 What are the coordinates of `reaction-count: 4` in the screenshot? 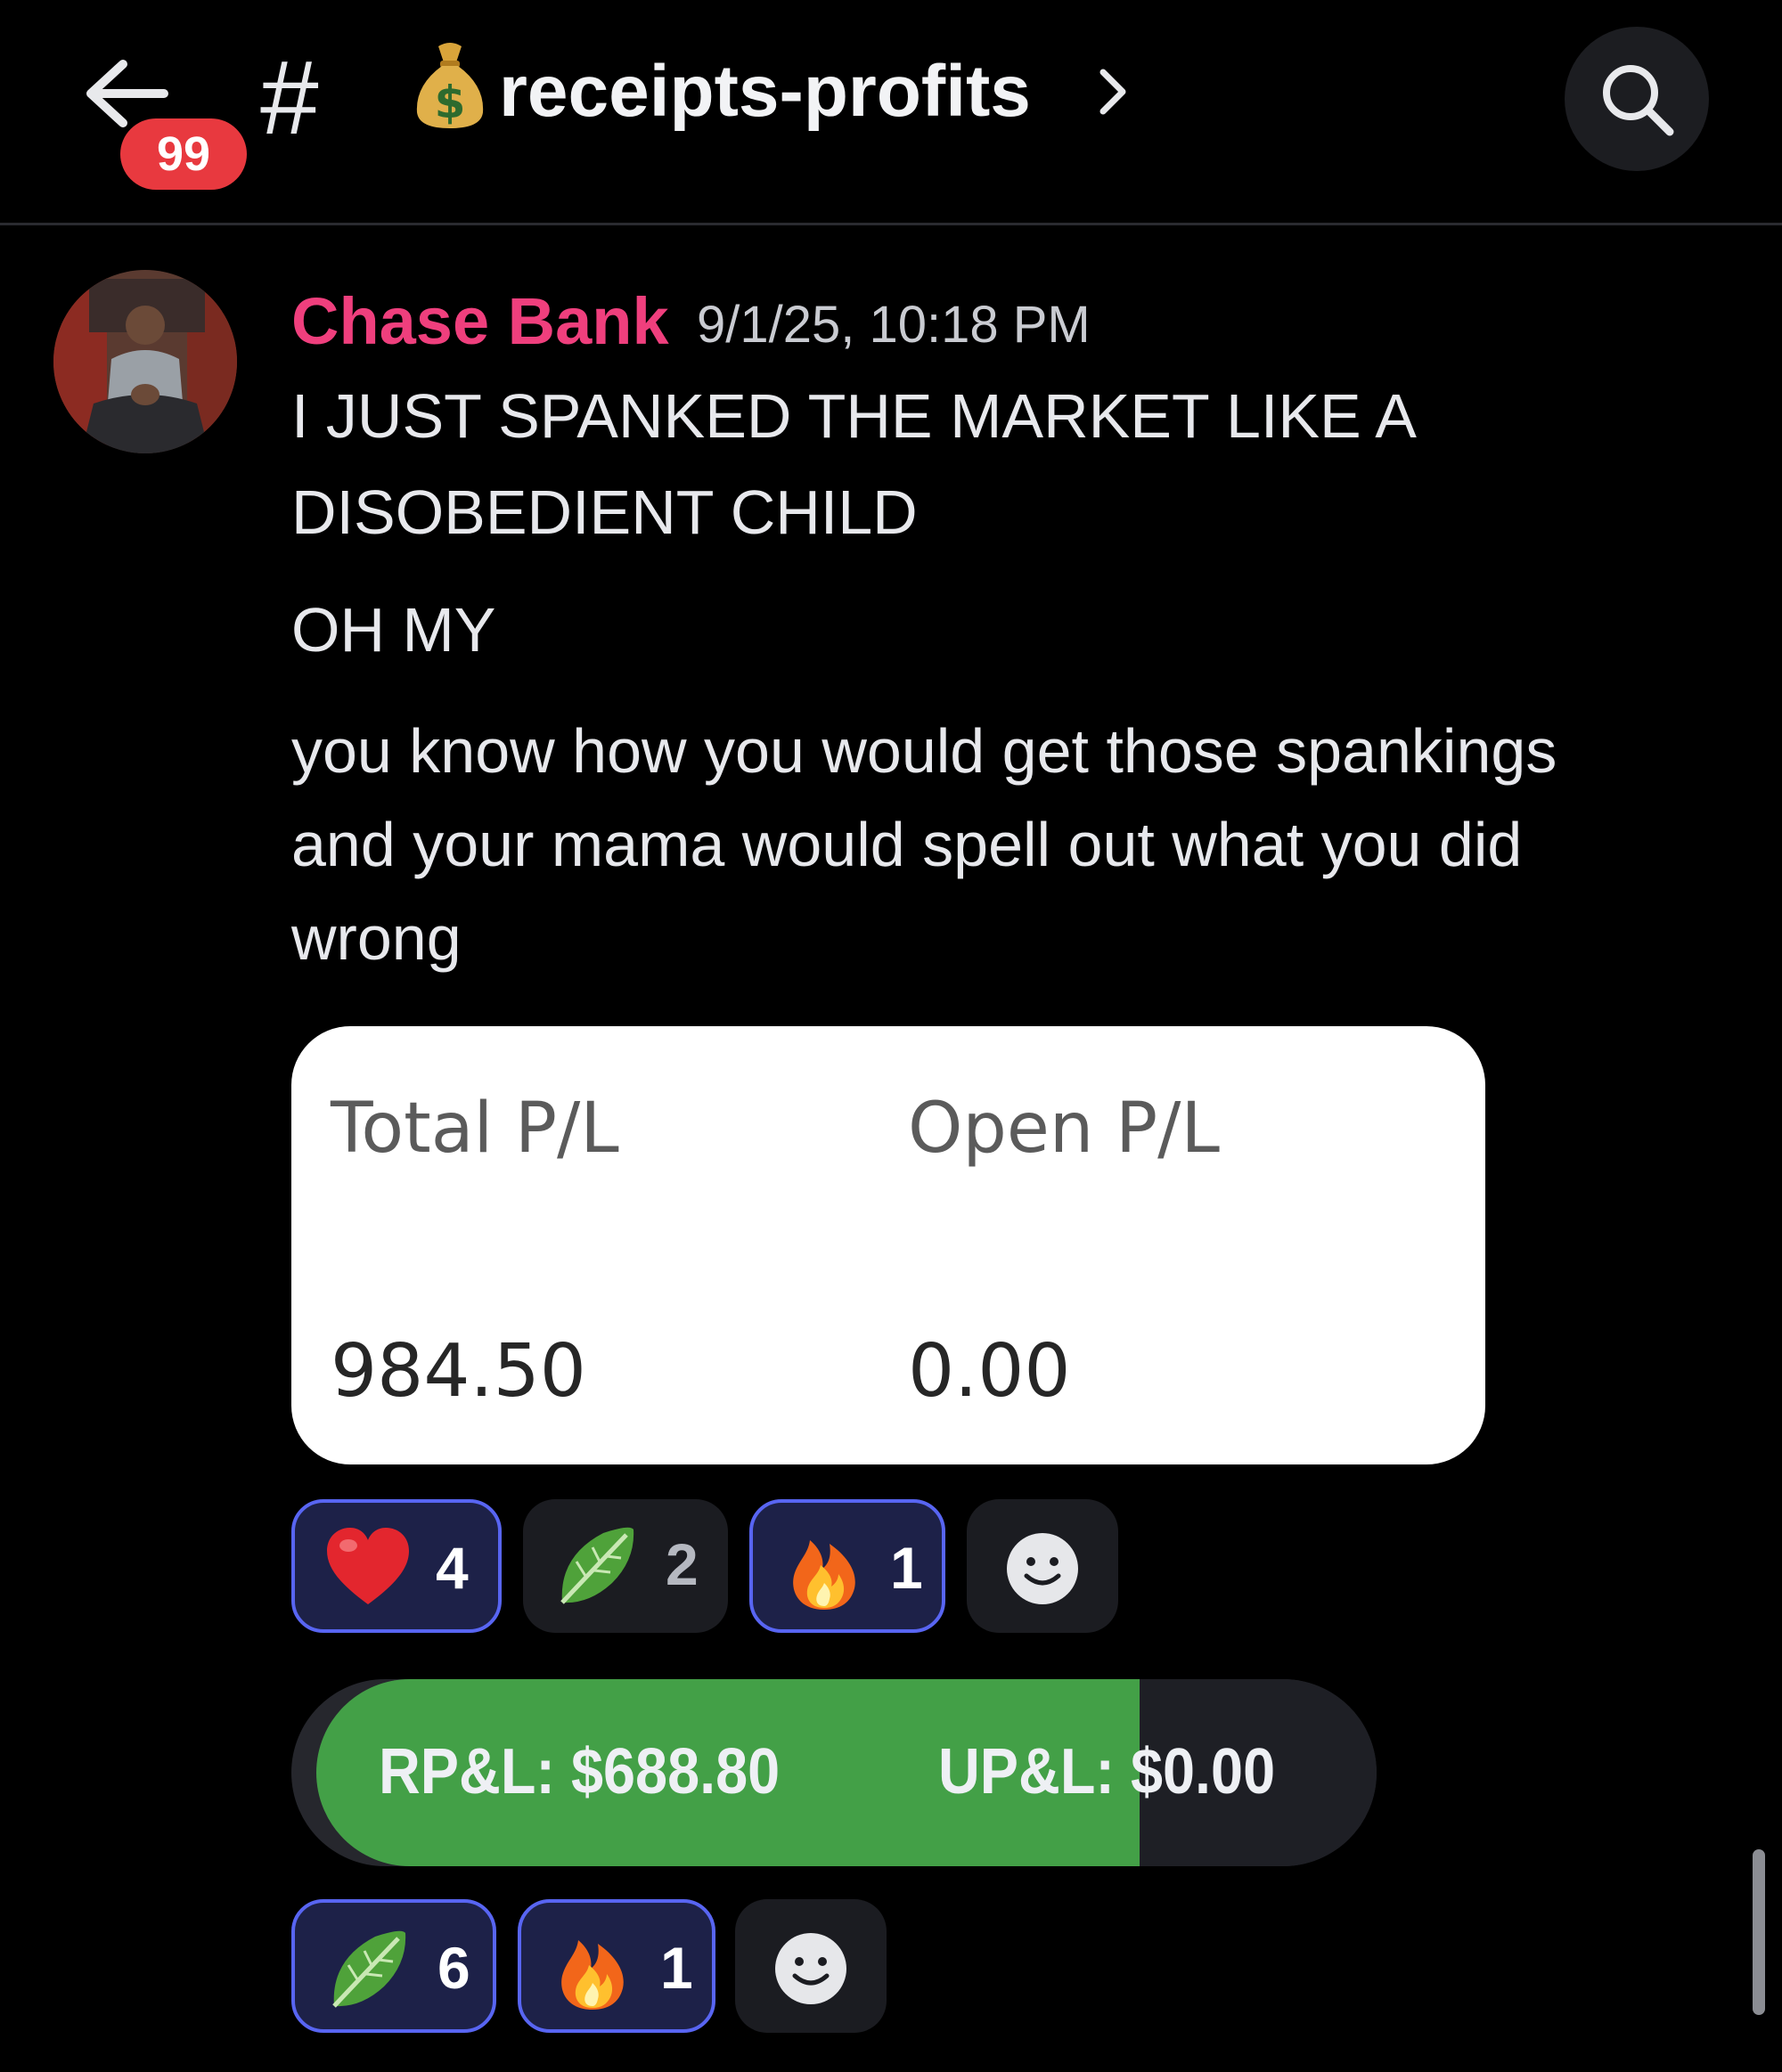 It's located at (452, 1568).